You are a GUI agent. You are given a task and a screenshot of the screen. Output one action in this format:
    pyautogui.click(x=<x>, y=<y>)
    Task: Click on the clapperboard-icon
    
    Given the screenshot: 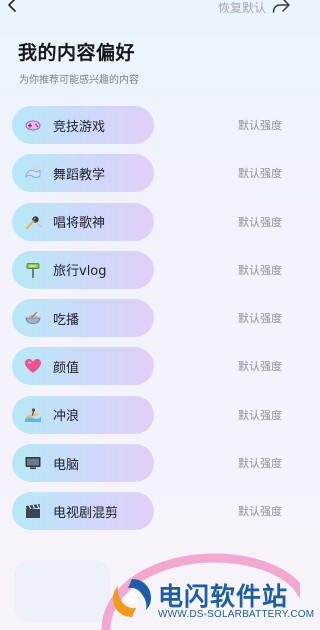 What is the action you would take?
    pyautogui.click(x=33, y=511)
    